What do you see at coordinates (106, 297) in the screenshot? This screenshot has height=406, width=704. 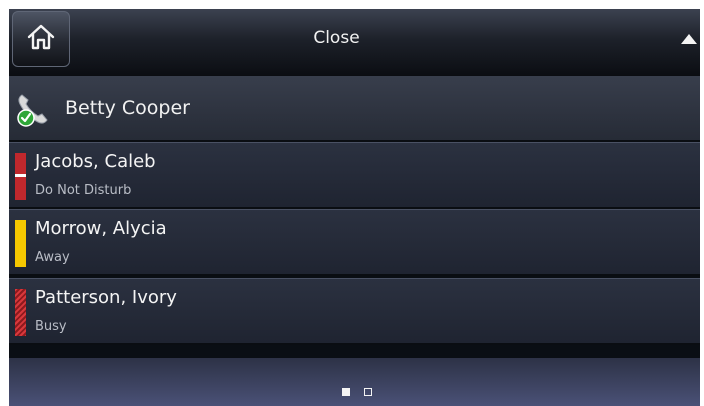 I see `contact-name: Patterson, Ivory` at bounding box center [106, 297].